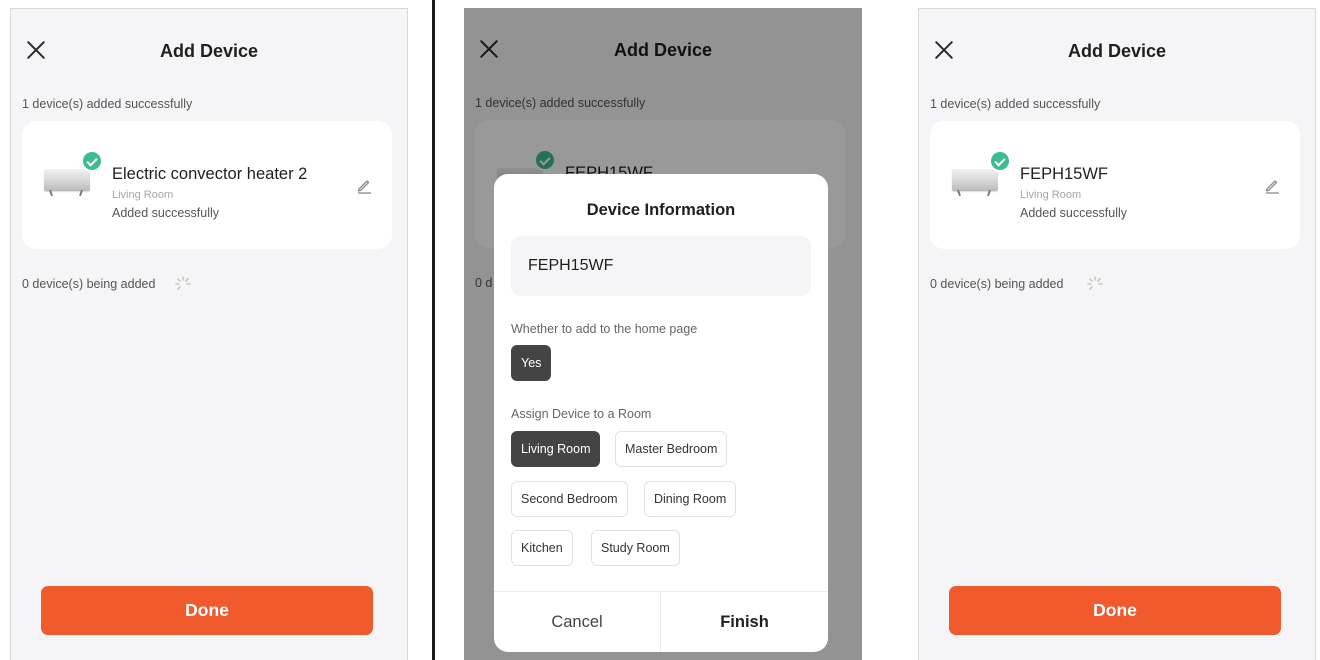  I want to click on room-chip-master-bedroom: Master Bedroom, so click(671, 449).